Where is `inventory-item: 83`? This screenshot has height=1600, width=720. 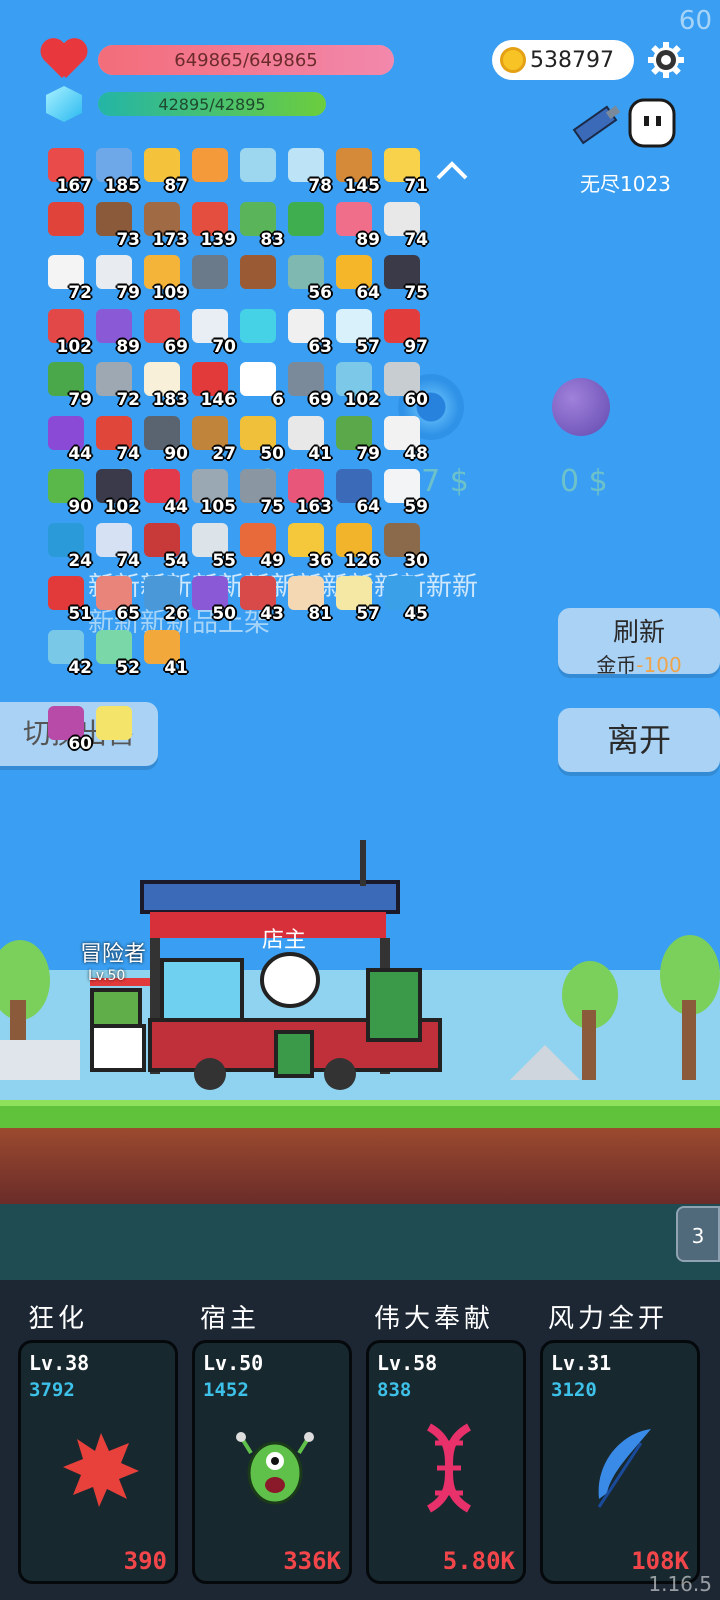 inventory-item: 83 is located at coordinates (260, 225).